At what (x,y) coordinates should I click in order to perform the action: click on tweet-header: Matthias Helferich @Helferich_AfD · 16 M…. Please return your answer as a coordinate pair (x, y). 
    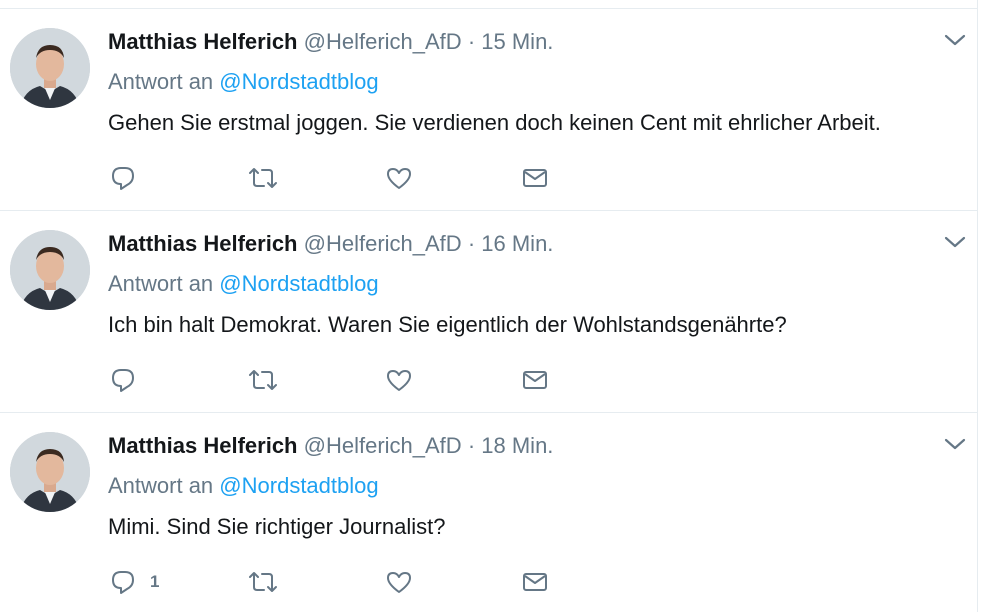
    Looking at the image, I should click on (330, 244).